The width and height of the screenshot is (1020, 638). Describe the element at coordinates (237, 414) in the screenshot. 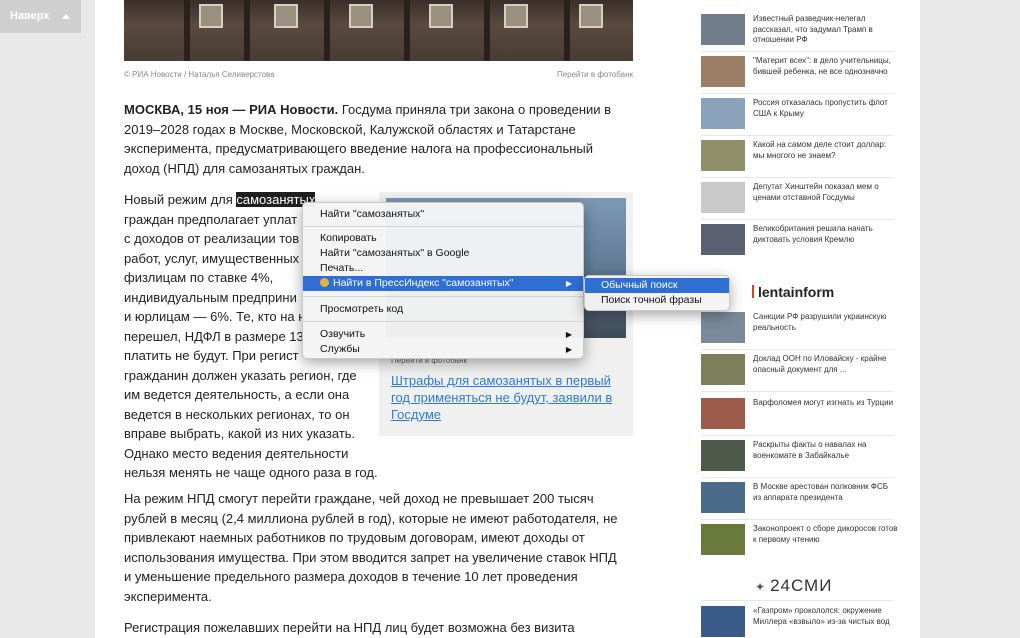

I see `p2-line: ведется в нескольких регионах, то он` at that location.